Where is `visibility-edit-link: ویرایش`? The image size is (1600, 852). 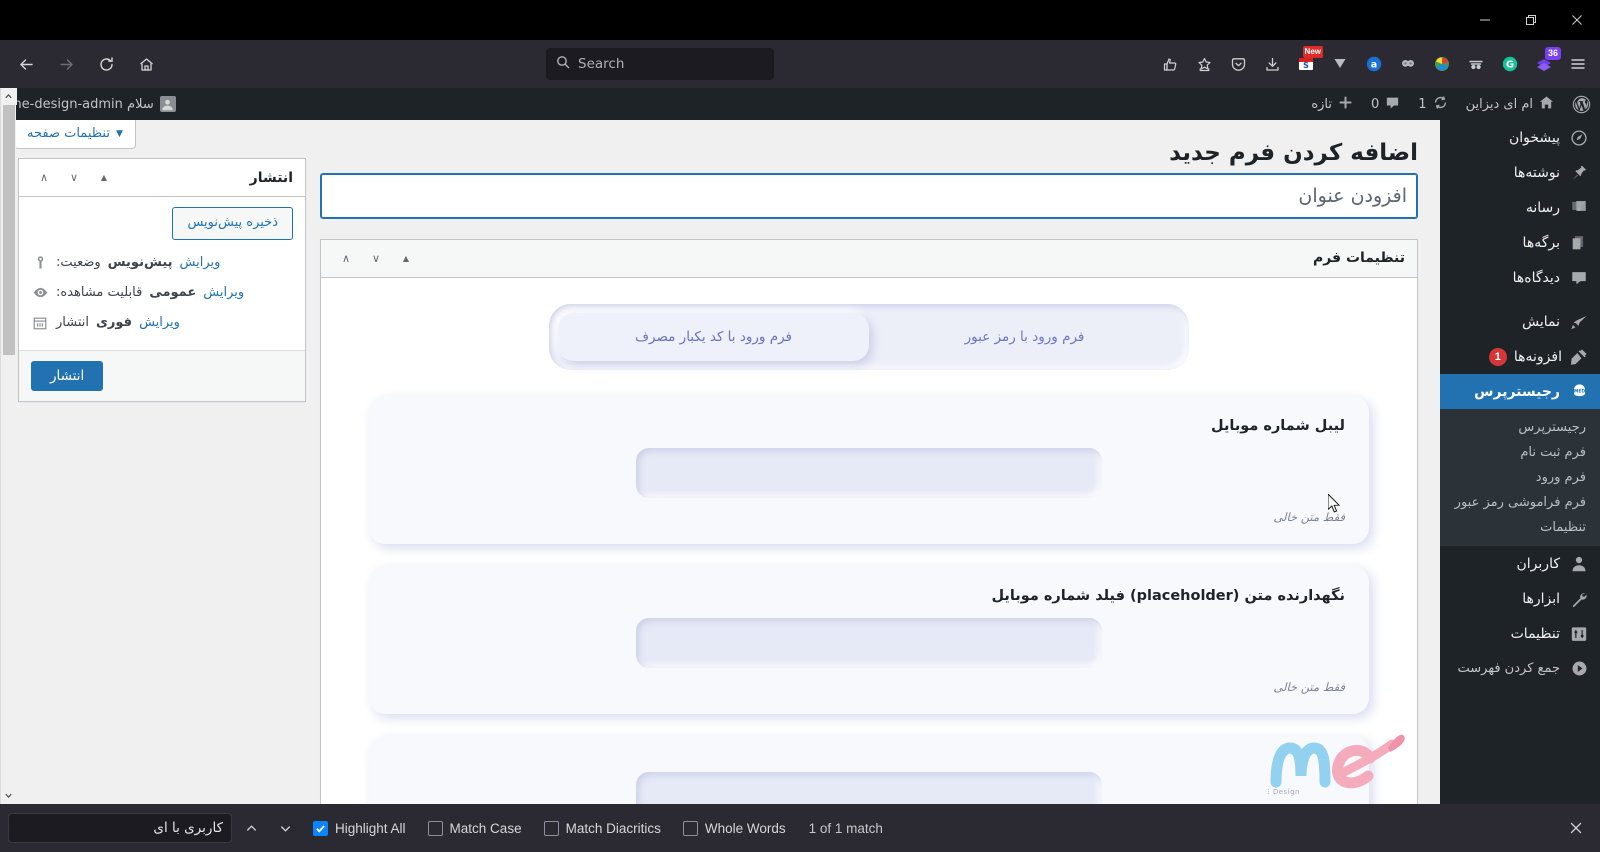
visibility-edit-link: ویرایش is located at coordinates (223, 292).